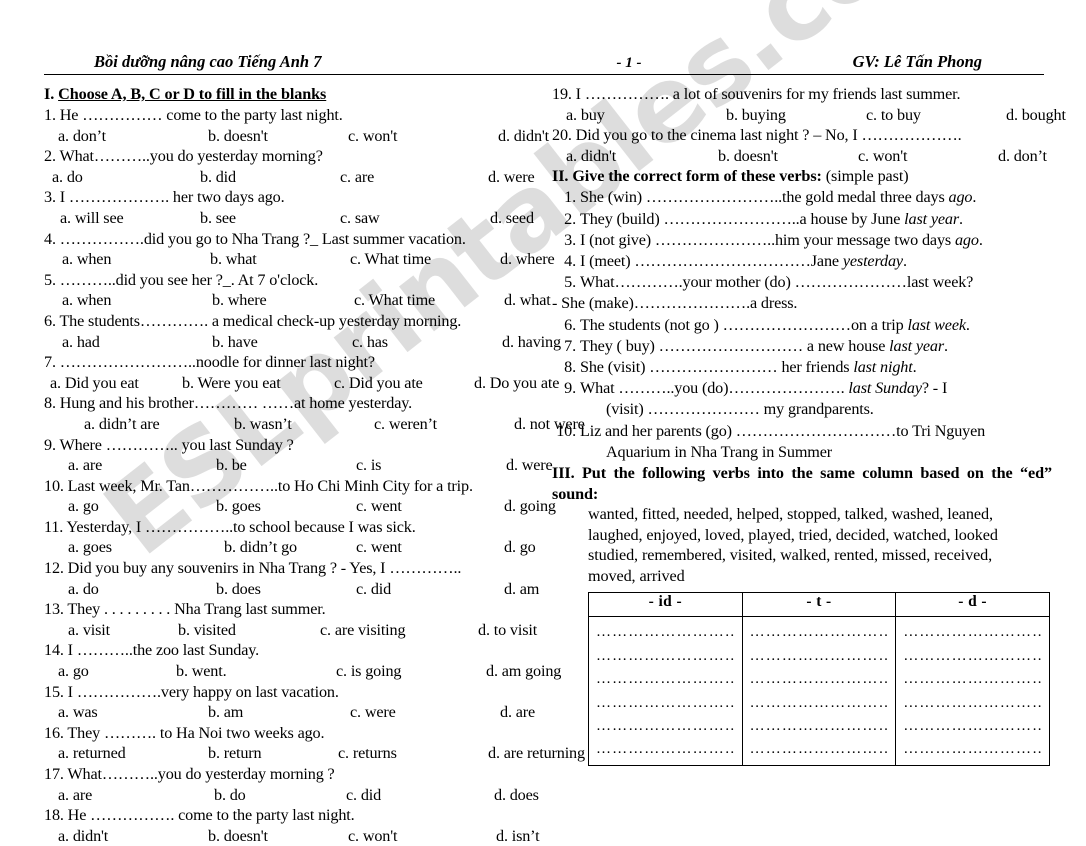 The width and height of the screenshot is (1086, 846). Describe the element at coordinates (399, 630) in the screenshot. I see `option-c: c. are visiting` at that location.